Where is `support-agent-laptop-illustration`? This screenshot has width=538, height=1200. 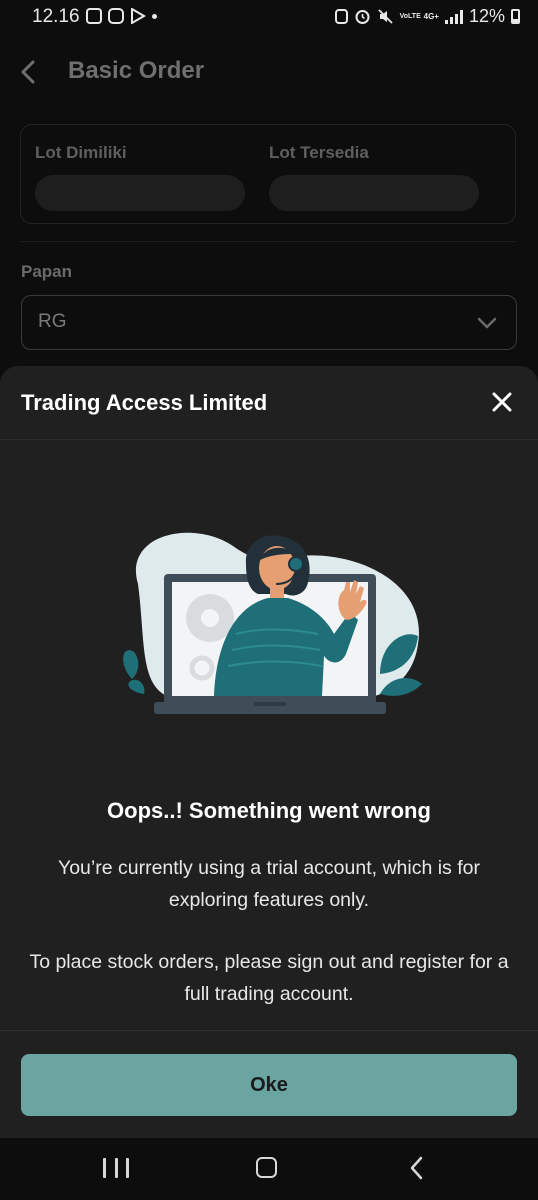 support-agent-laptop-illustration is located at coordinates (272, 623).